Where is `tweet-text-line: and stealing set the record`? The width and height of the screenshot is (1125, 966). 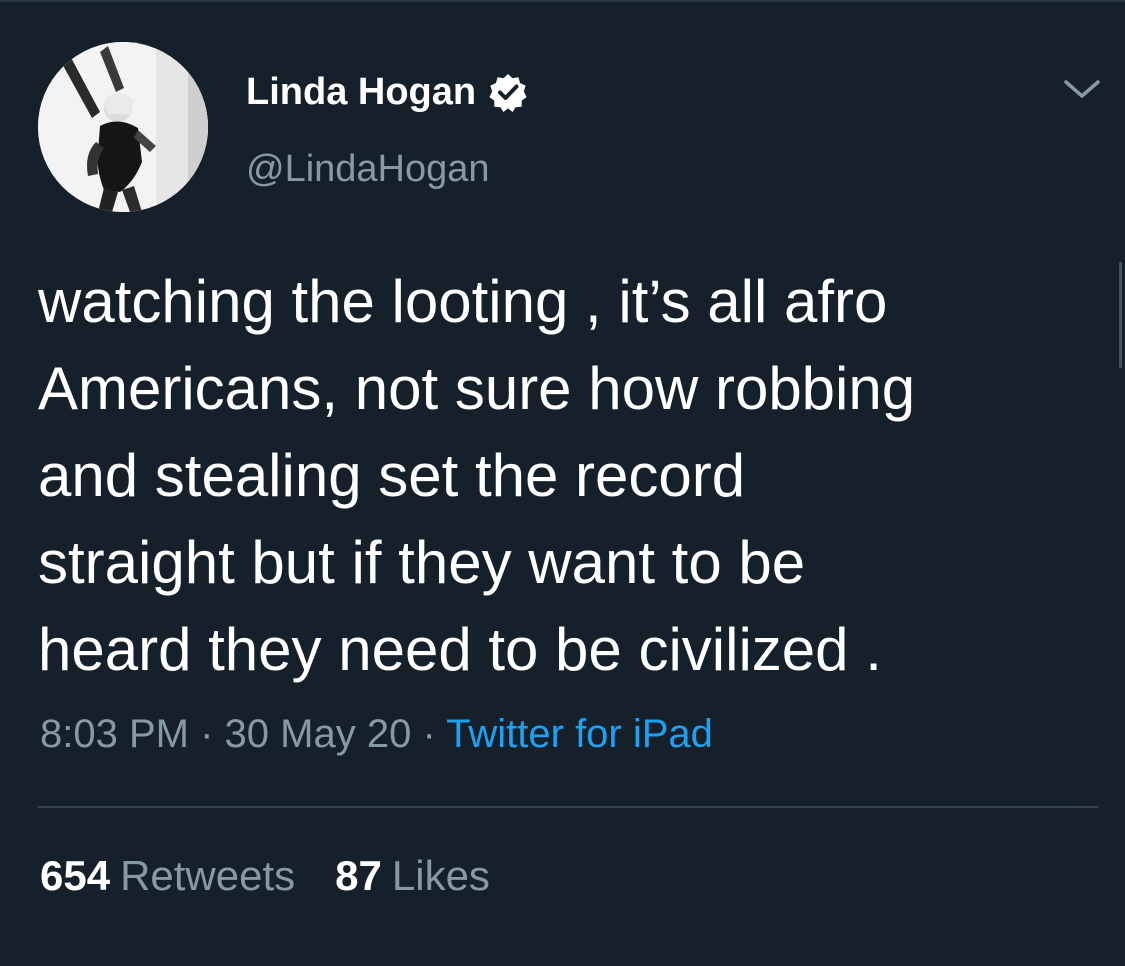 tweet-text-line: and stealing set the record is located at coordinates (392, 475).